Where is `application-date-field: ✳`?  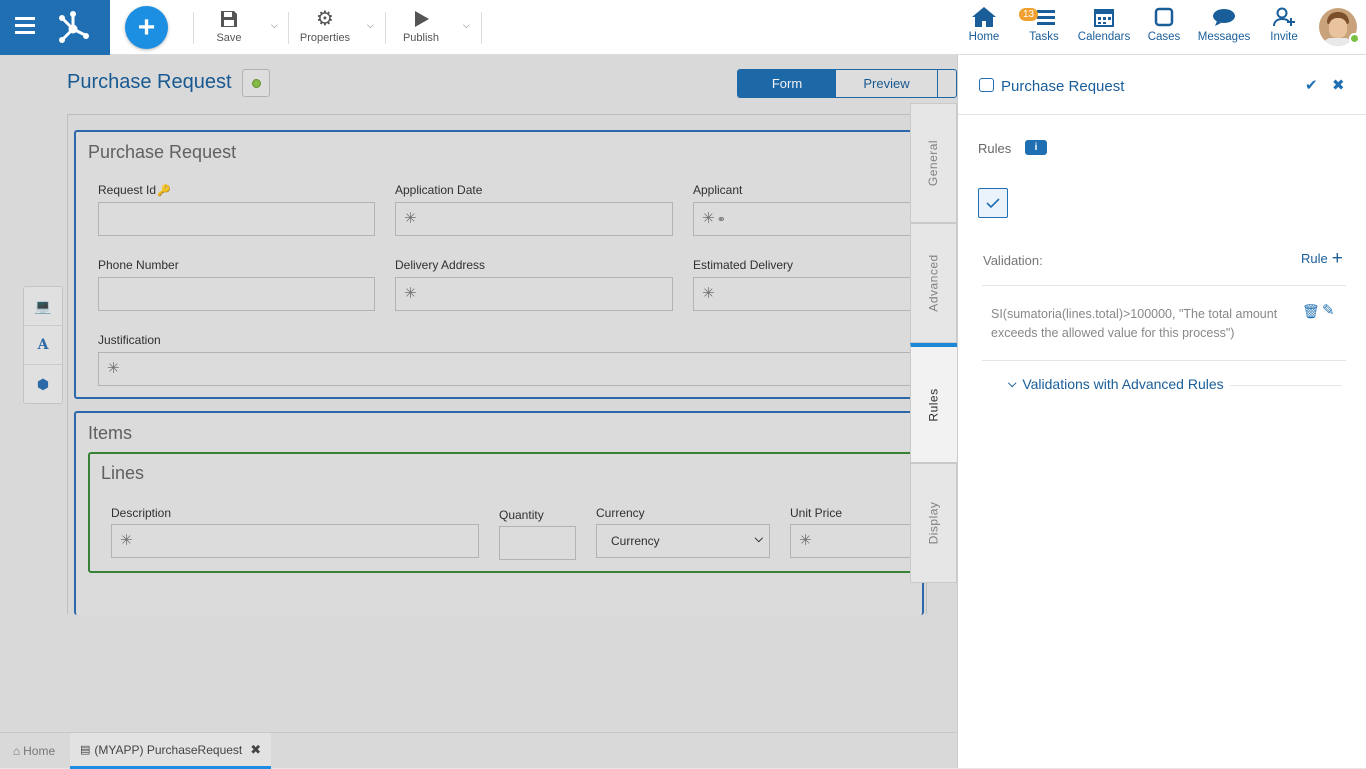
application-date-field: ✳ is located at coordinates (534, 219).